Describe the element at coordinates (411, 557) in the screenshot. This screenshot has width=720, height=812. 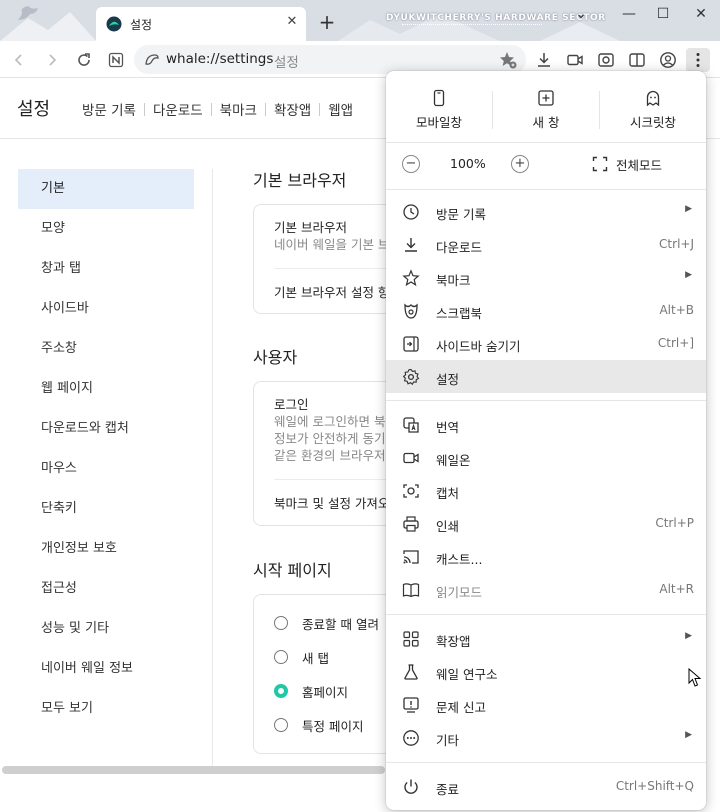
I see `cast-icon` at that location.